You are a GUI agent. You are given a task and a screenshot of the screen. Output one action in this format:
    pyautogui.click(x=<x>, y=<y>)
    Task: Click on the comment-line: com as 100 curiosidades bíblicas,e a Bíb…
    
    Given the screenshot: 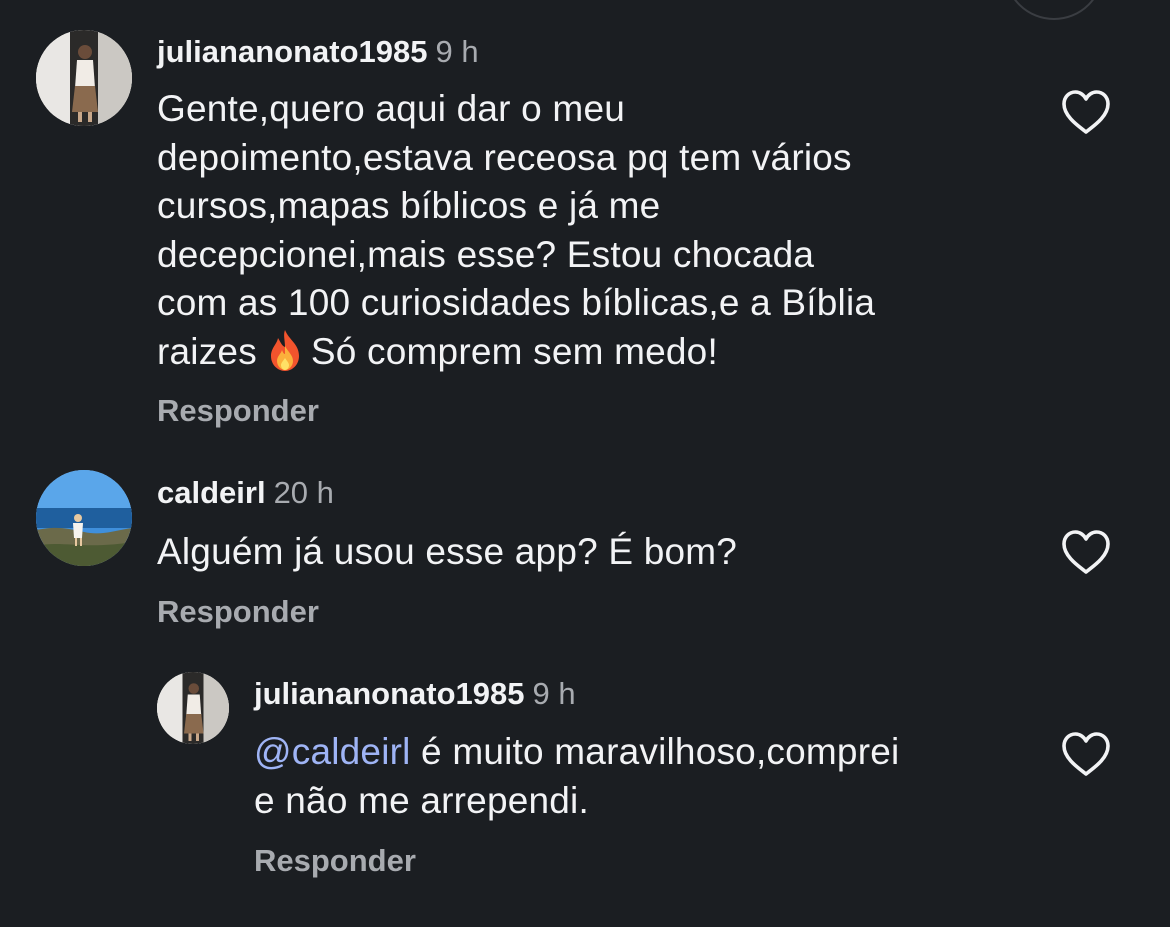 What is the action you would take?
    pyautogui.click(x=516, y=302)
    